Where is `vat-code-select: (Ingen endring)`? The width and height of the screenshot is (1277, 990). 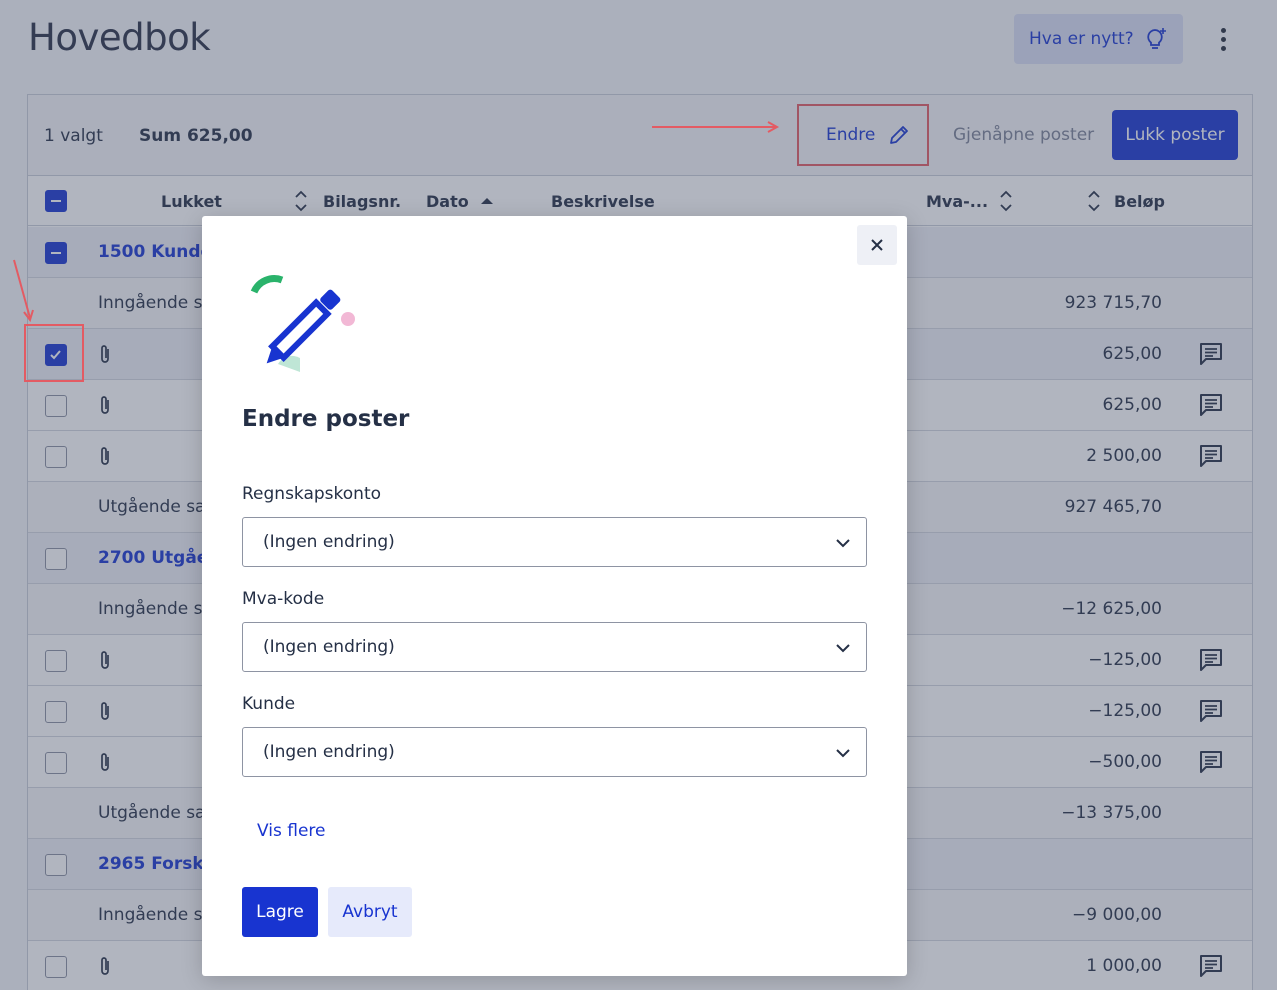
vat-code-select: (Ingen endring) is located at coordinates (554, 647).